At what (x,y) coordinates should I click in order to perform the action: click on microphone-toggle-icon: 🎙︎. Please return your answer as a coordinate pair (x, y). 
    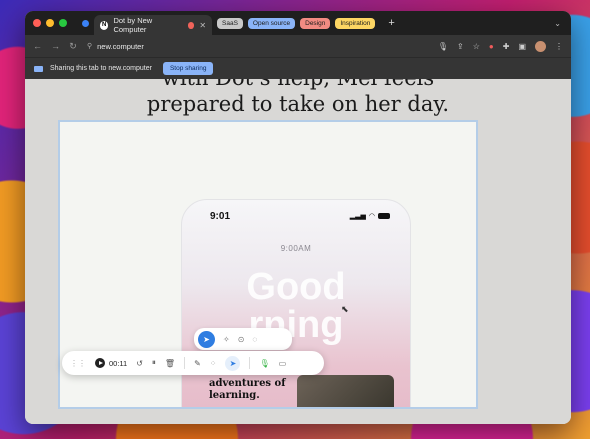
    Looking at the image, I should click on (264, 363).